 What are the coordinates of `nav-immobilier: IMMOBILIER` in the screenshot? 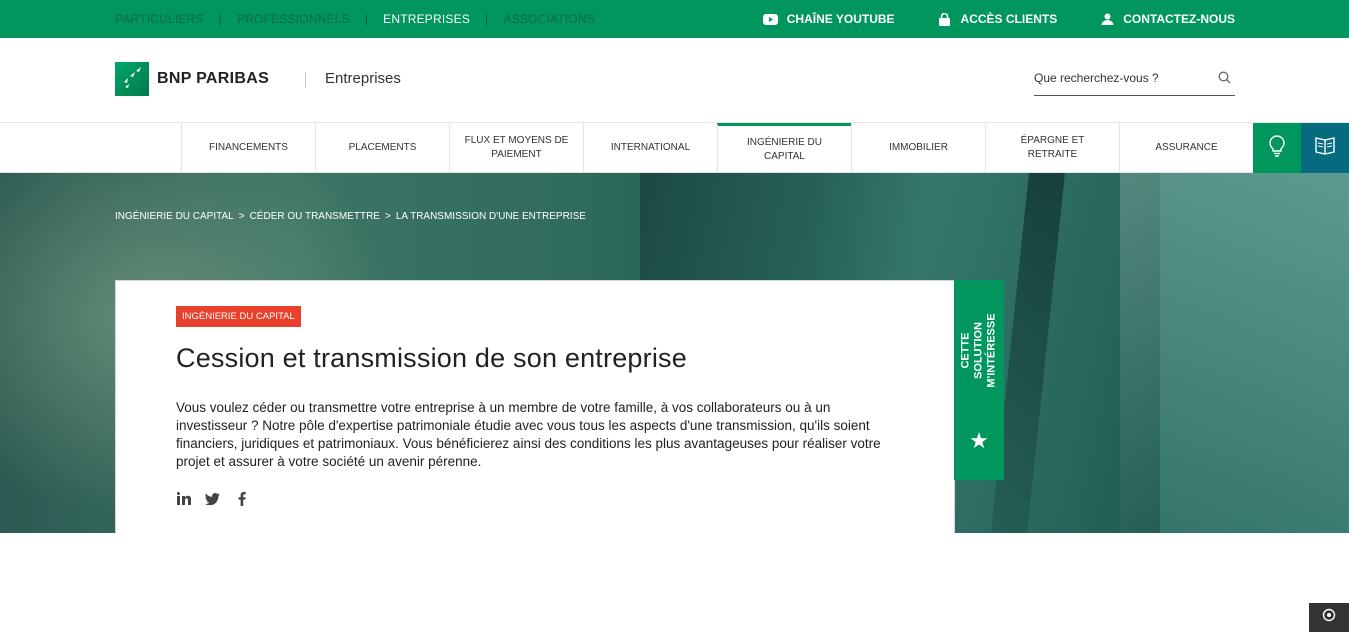 It's located at (918, 148).